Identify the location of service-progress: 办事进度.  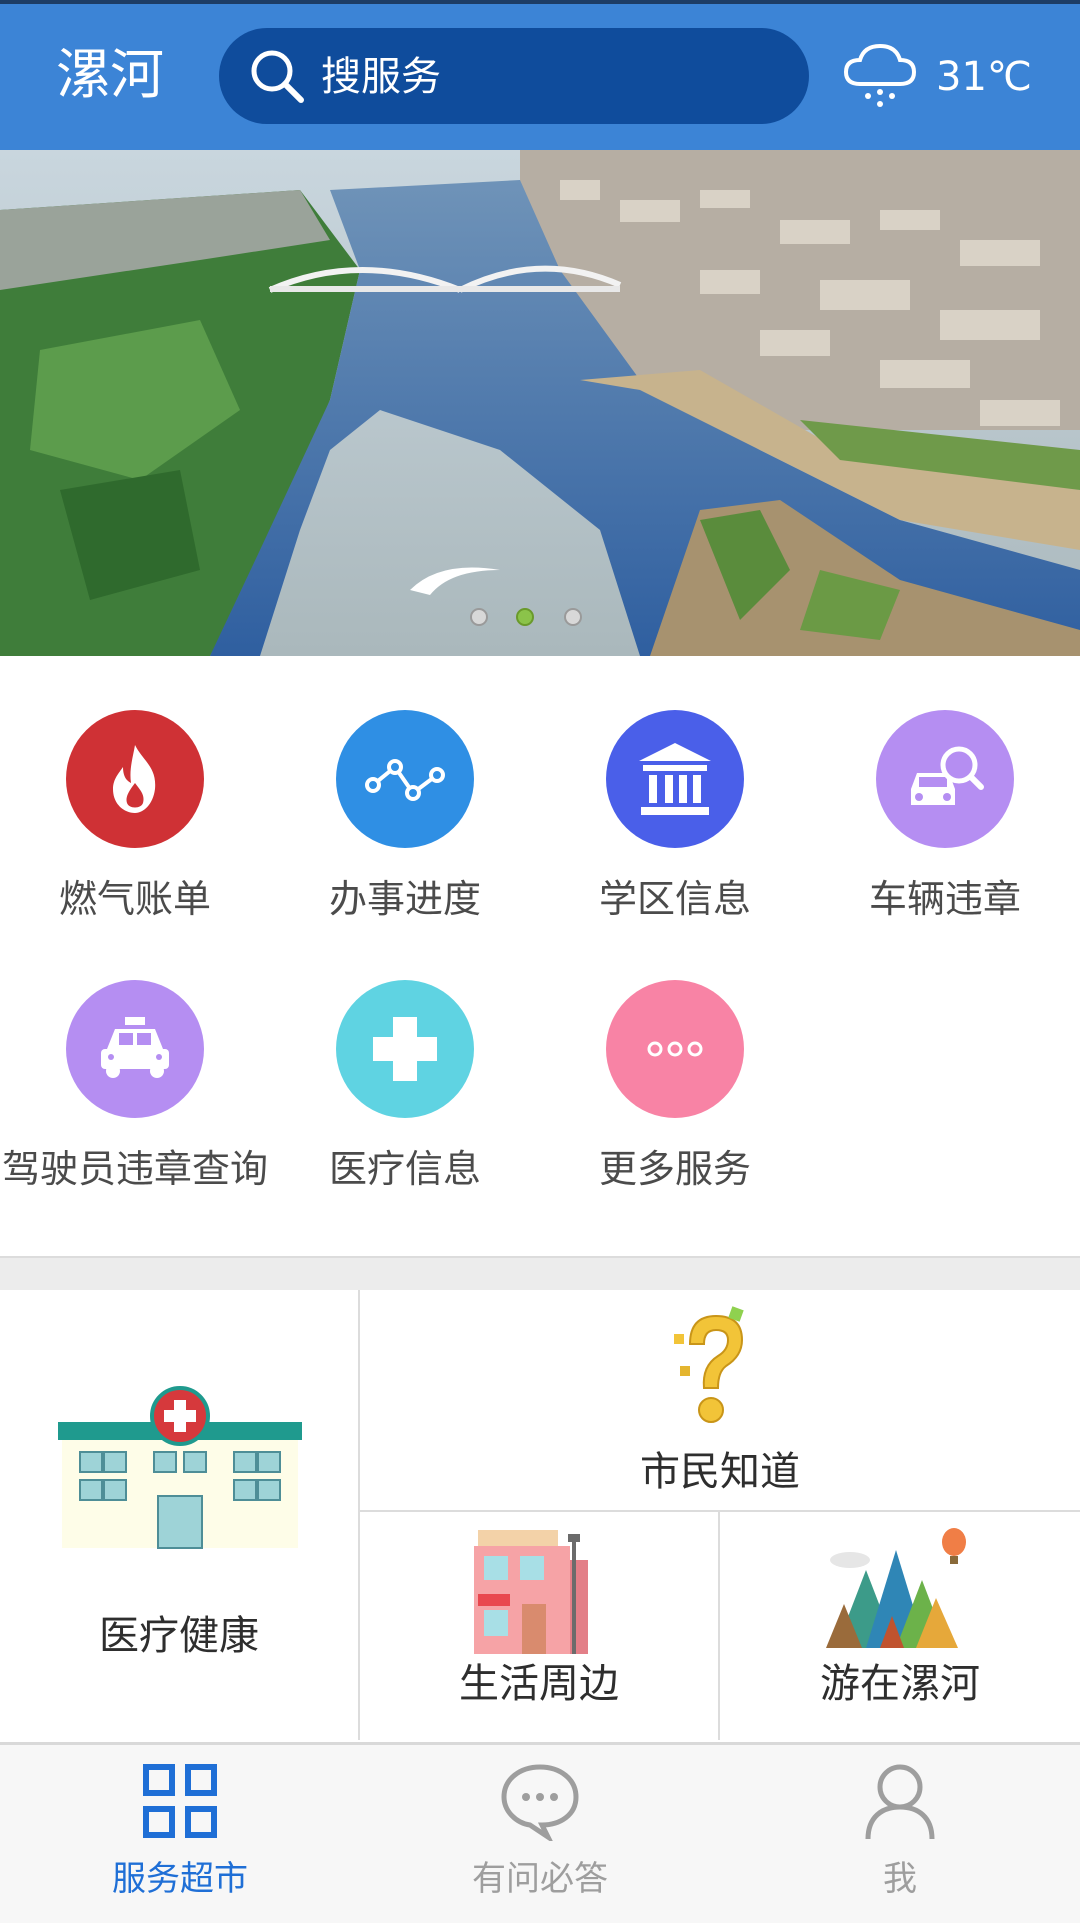
(405, 791).